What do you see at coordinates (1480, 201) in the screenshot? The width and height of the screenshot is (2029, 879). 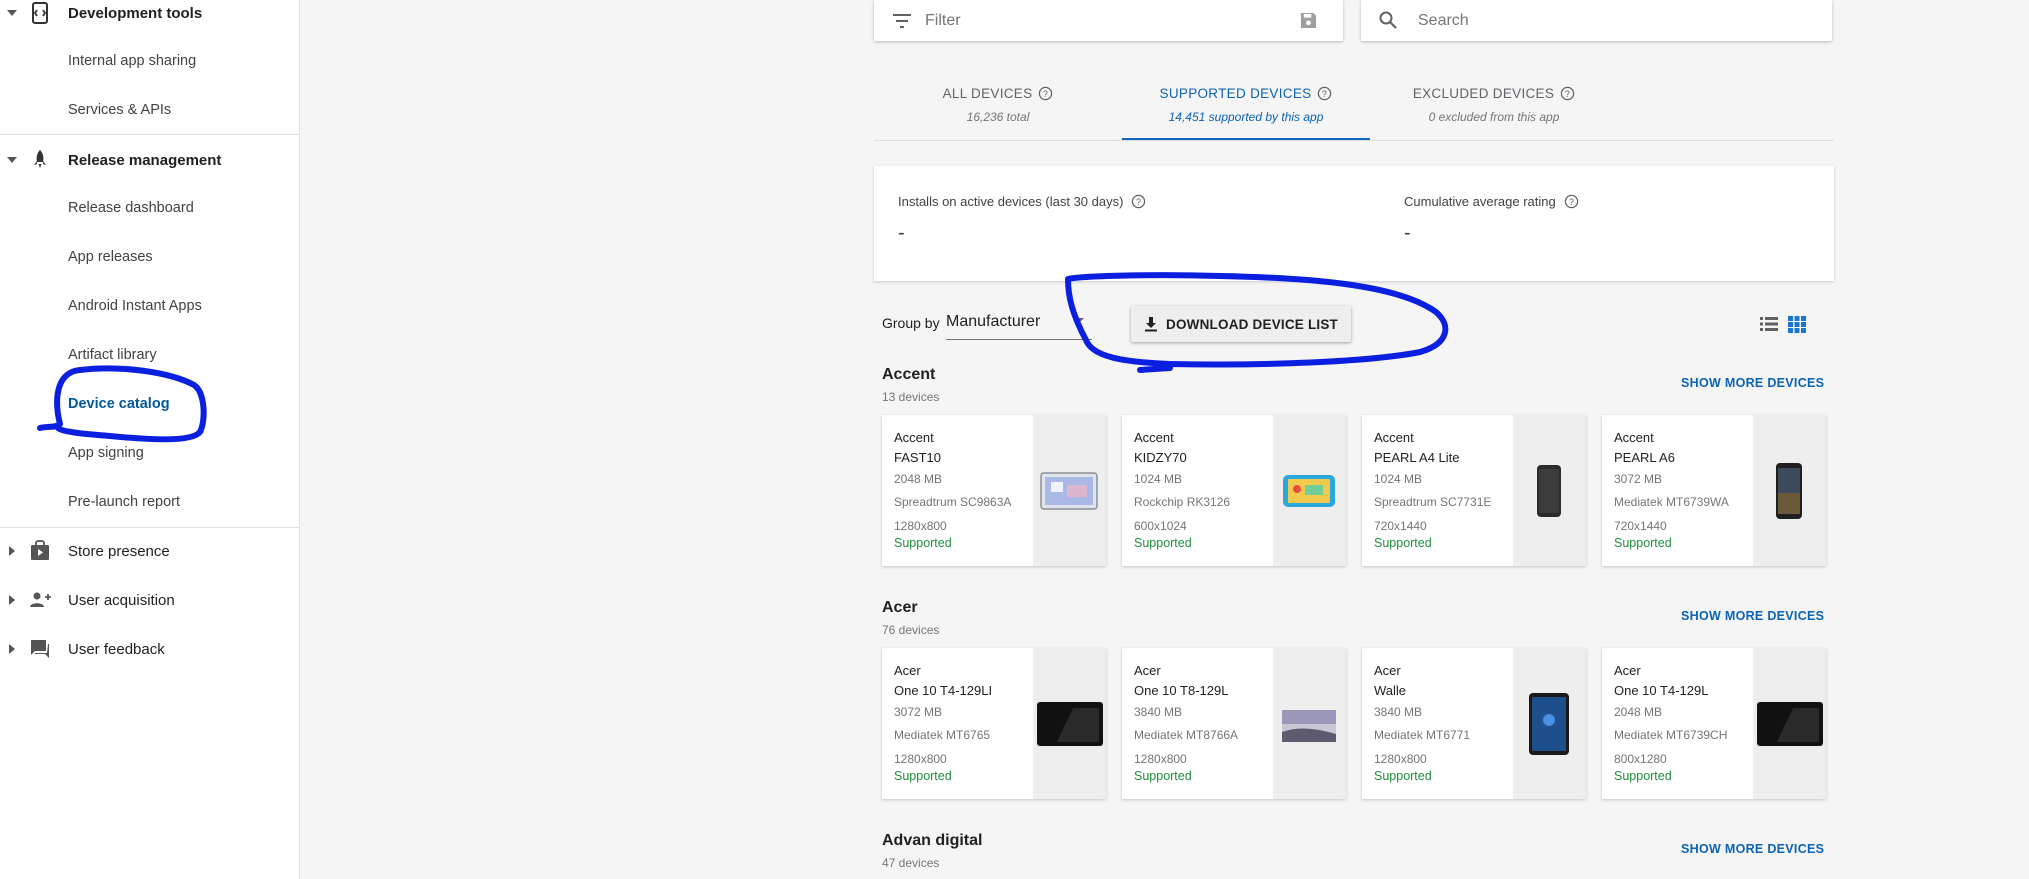 I see `rating-label-text: Cumulative average rating` at bounding box center [1480, 201].